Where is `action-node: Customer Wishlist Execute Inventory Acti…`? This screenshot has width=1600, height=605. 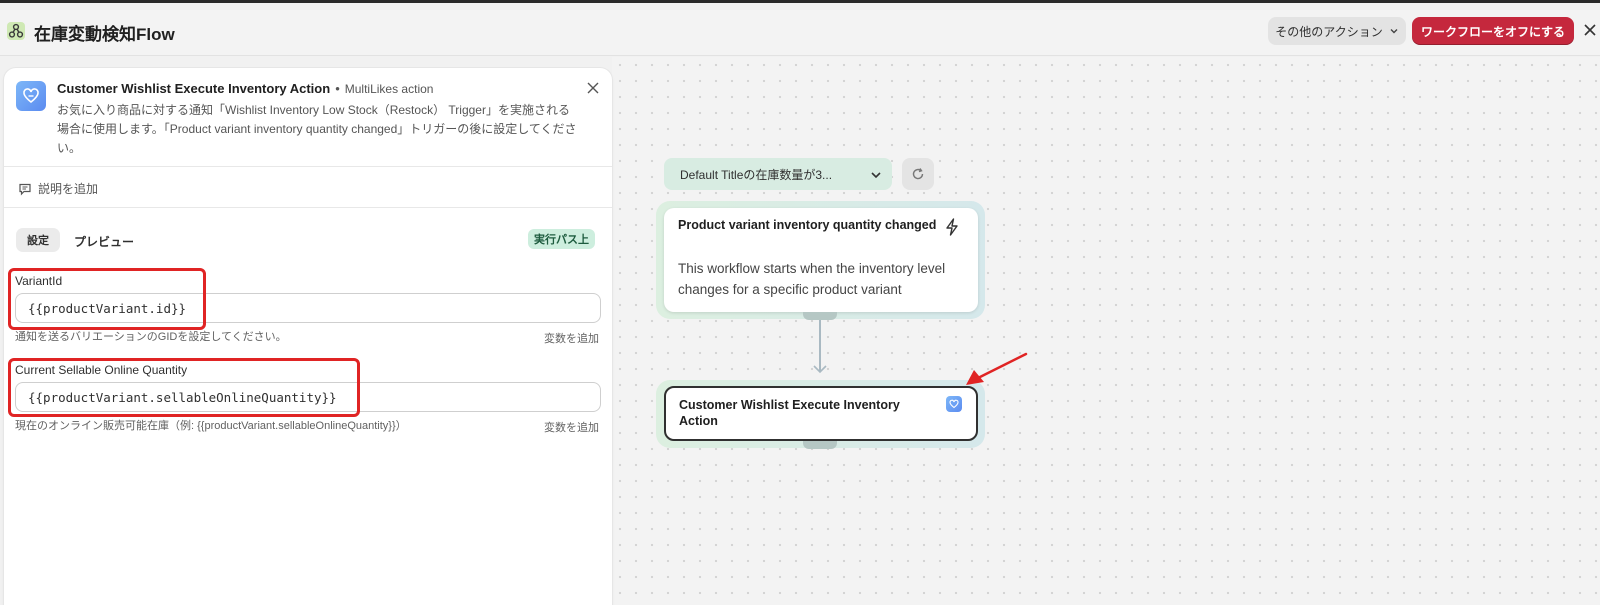 action-node: Customer Wishlist Execute Inventory Acti… is located at coordinates (821, 413).